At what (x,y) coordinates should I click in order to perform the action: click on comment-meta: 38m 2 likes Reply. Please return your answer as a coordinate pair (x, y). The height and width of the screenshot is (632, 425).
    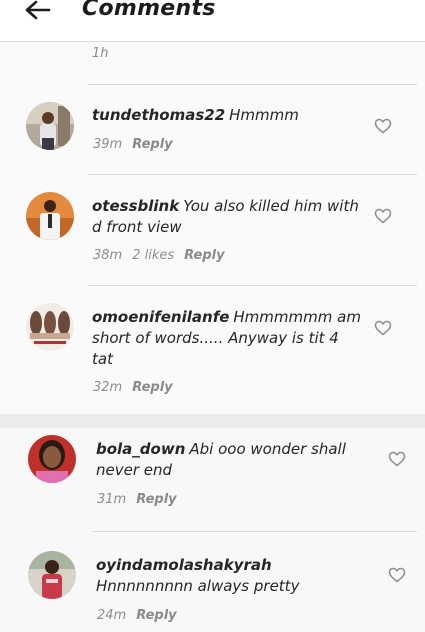
    Looking at the image, I should click on (164, 255).